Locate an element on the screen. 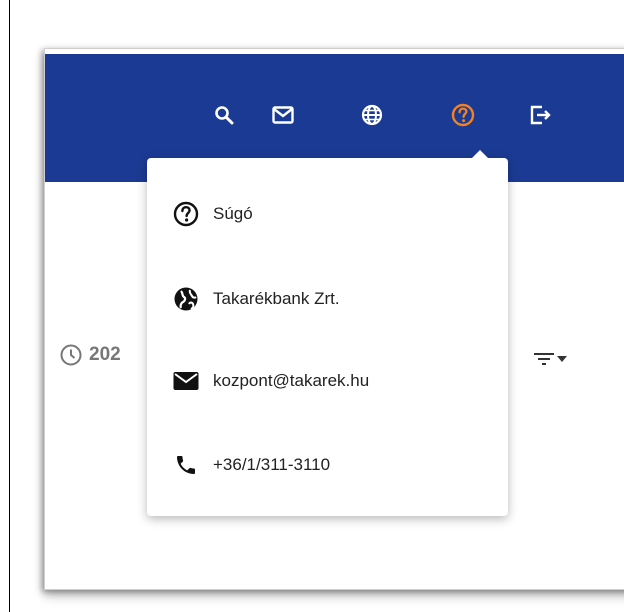  date-display: 202 is located at coordinates (90, 355).